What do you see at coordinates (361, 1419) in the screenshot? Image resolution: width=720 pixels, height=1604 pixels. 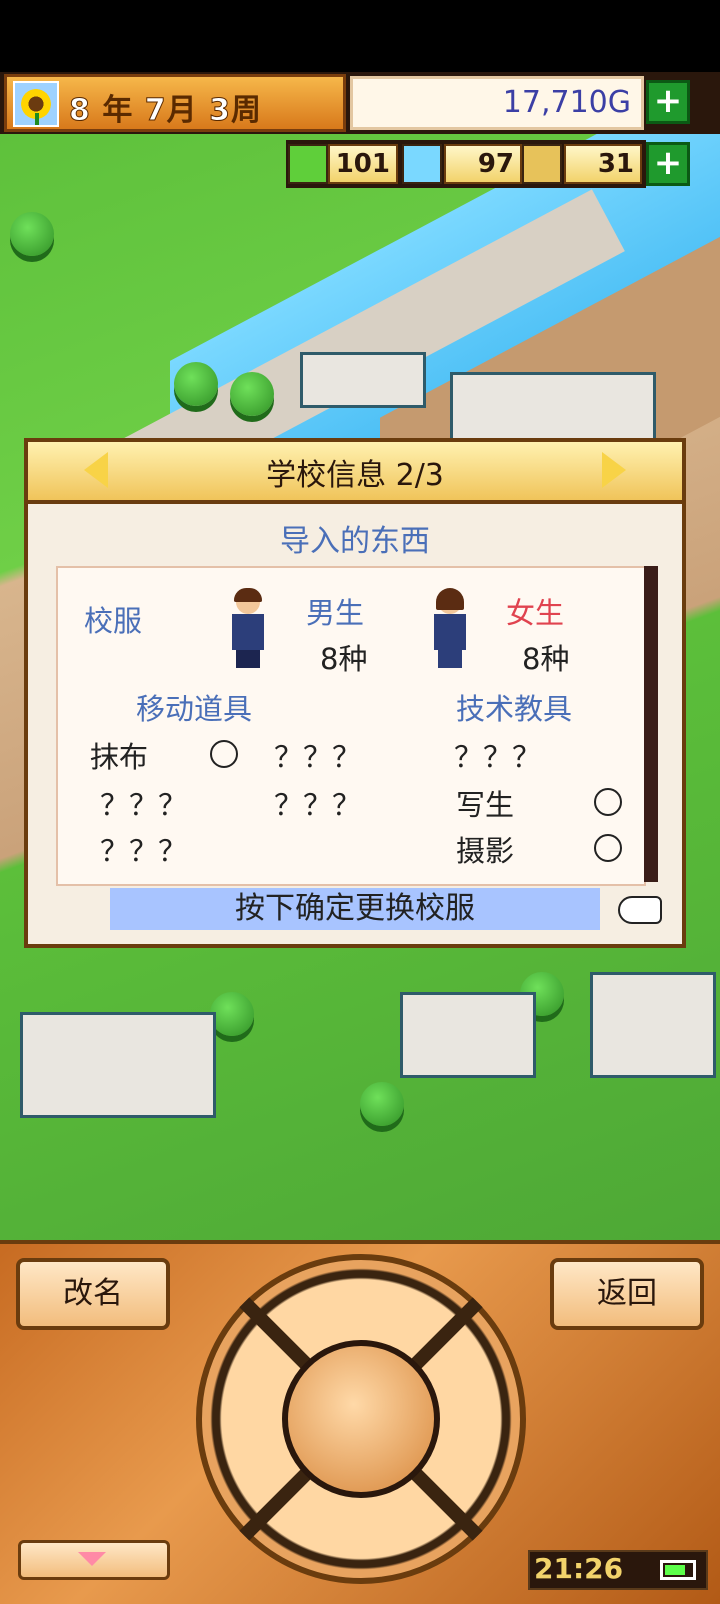 I see `dpad-center-button` at bounding box center [361, 1419].